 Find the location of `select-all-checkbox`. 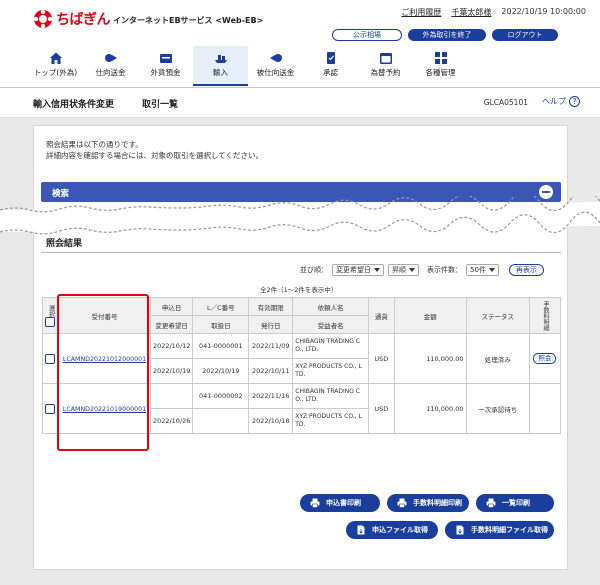

select-all-checkbox is located at coordinates (50, 321).